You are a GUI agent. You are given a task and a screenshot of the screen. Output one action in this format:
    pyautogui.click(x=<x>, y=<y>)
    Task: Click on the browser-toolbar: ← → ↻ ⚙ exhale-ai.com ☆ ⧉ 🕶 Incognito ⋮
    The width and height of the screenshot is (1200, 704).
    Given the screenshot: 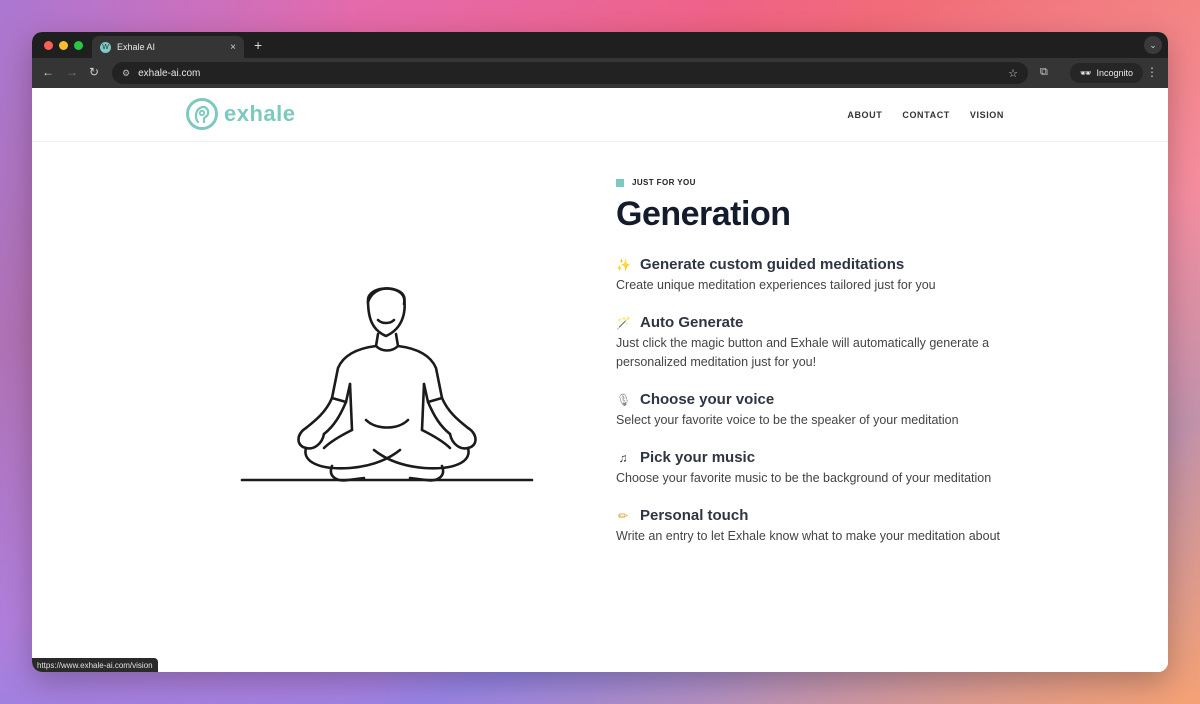 What is the action you would take?
    pyautogui.click(x=600, y=73)
    